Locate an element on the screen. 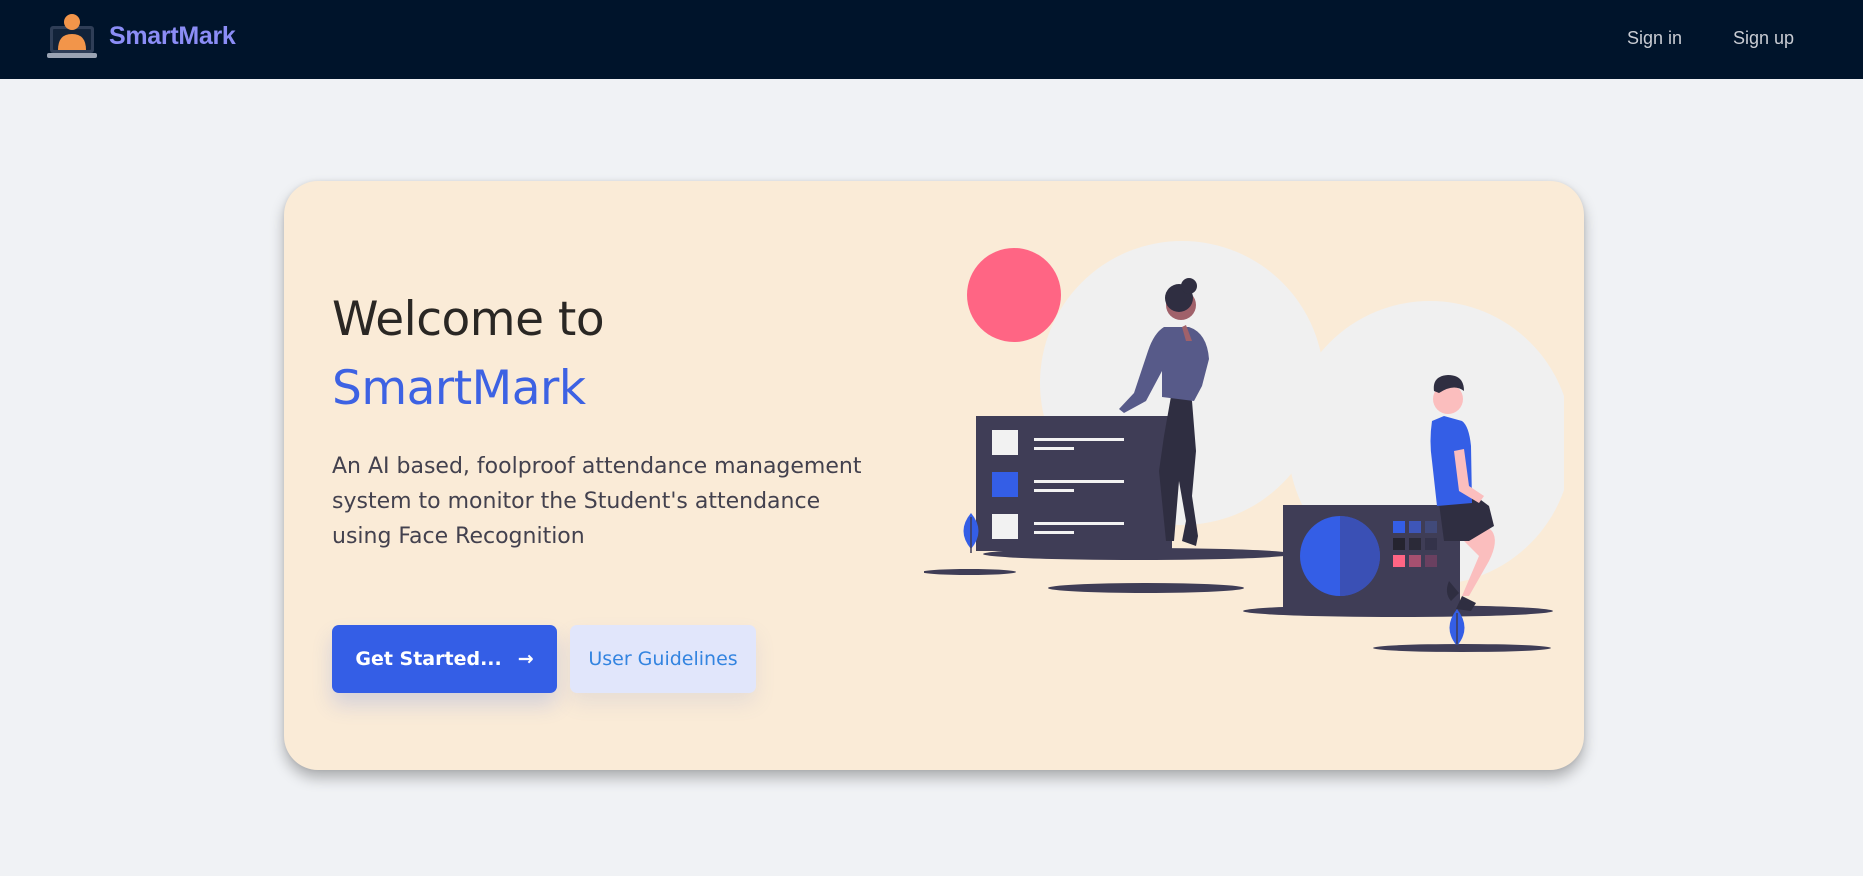  brand: SmartMark is located at coordinates (141, 36).